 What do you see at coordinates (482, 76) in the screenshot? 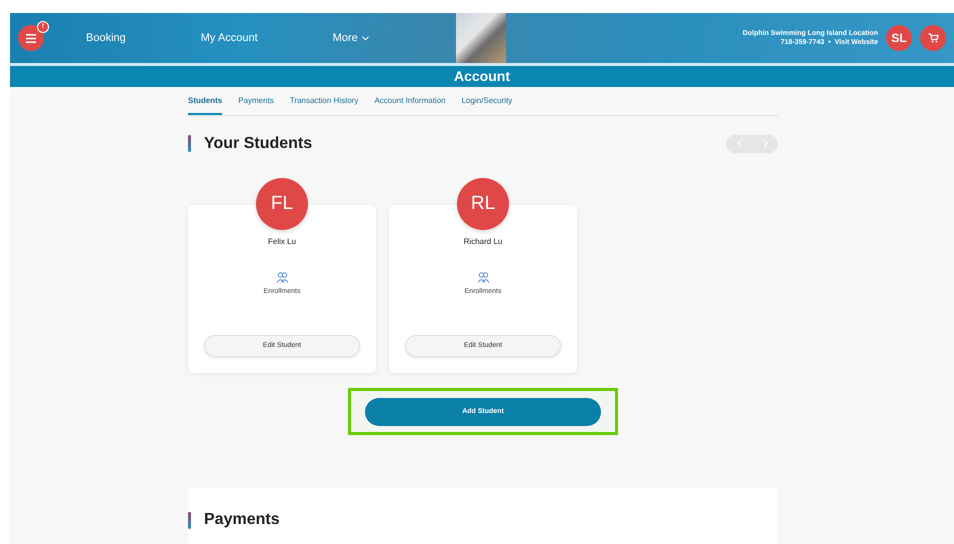
I see `page-title: Account` at bounding box center [482, 76].